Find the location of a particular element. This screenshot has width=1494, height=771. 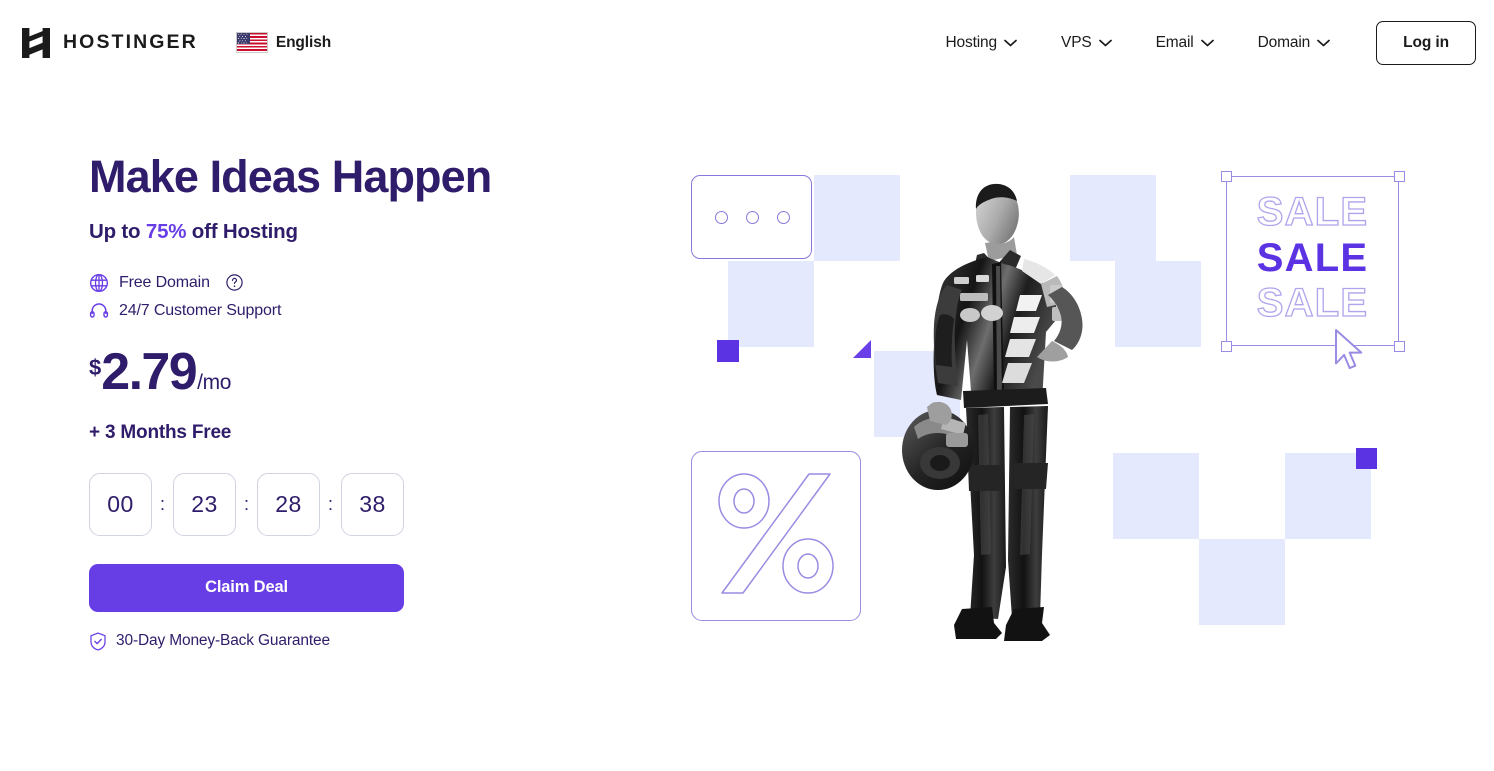

feature-label: Free Domain is located at coordinates (164, 282).